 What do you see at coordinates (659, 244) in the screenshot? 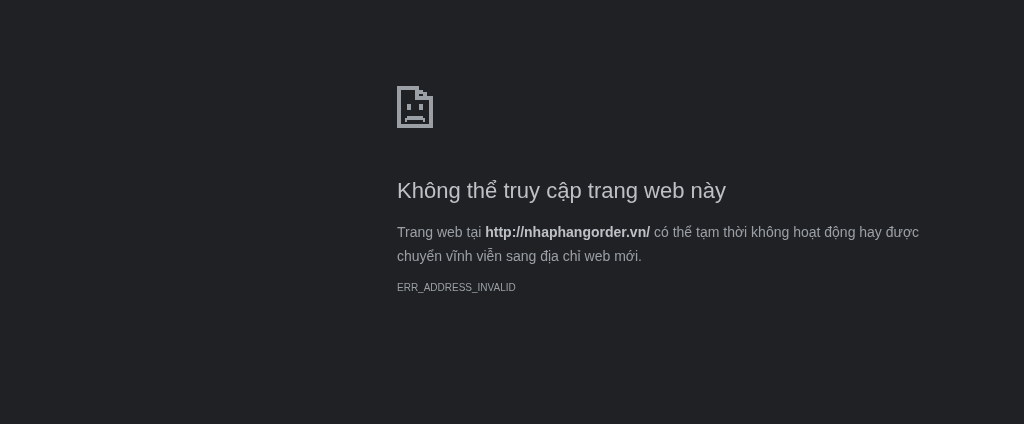
I see `error-message: Trang web tại http://nhaphangorder.vn/ có thể tạm thời không hoạt động hay được chuyển vĩnh viễn sang địa chỉ web mới.` at bounding box center [659, 244].